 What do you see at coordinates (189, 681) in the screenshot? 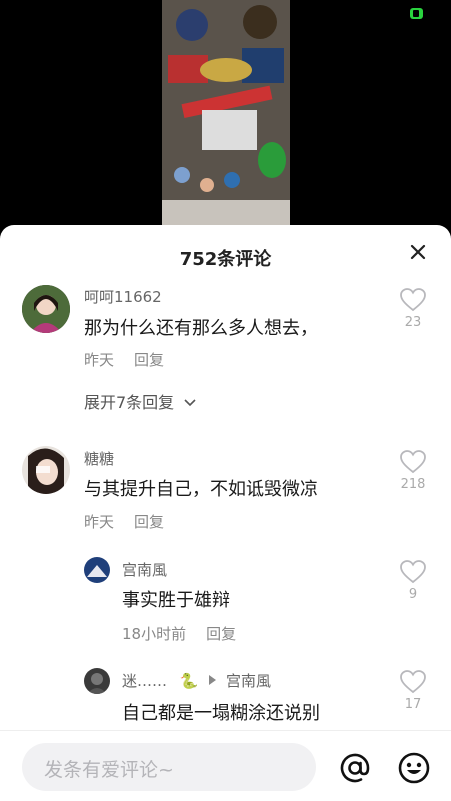
I see `snake-emoji: 🐍` at bounding box center [189, 681].